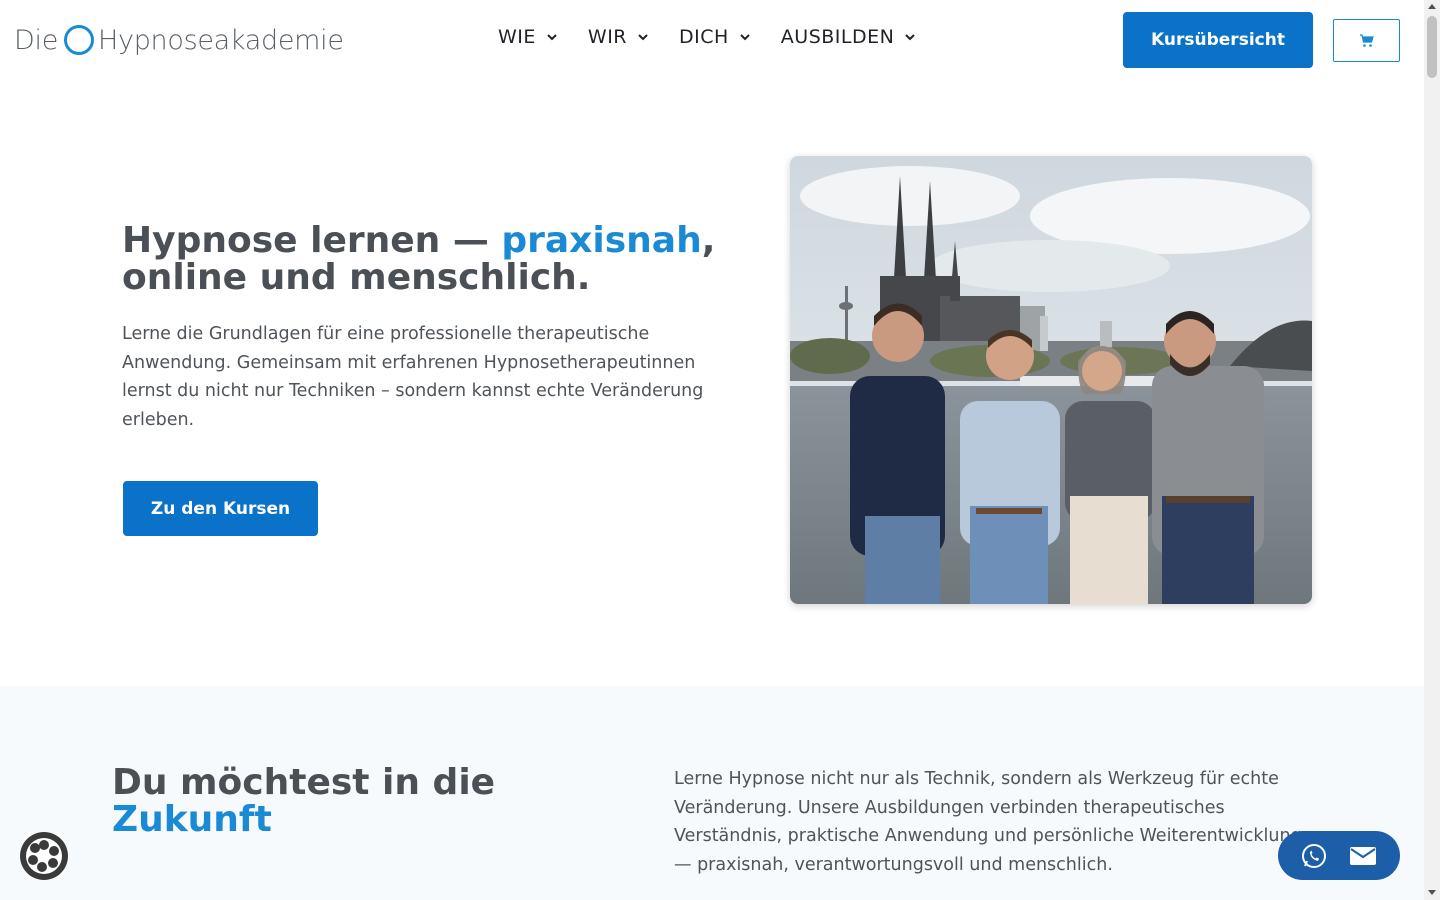 Image resolution: width=1440 pixels, height=900 pixels. Describe the element at coordinates (1363, 856) in the screenshot. I see `mail-icon` at that location.